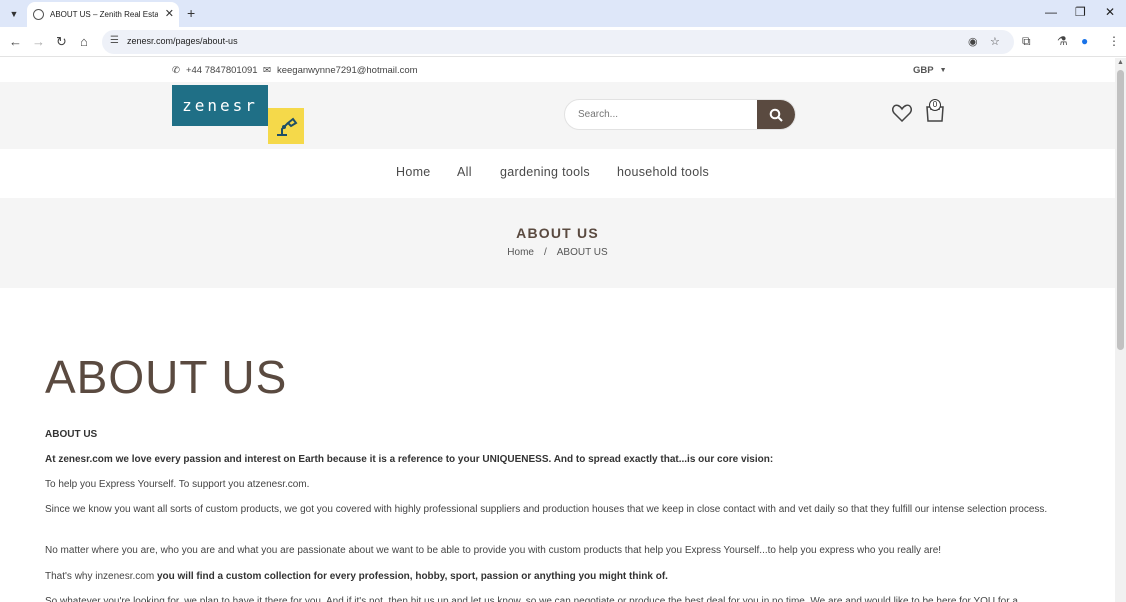  I want to click on chevron-down-icon: ▼, so click(943, 70).